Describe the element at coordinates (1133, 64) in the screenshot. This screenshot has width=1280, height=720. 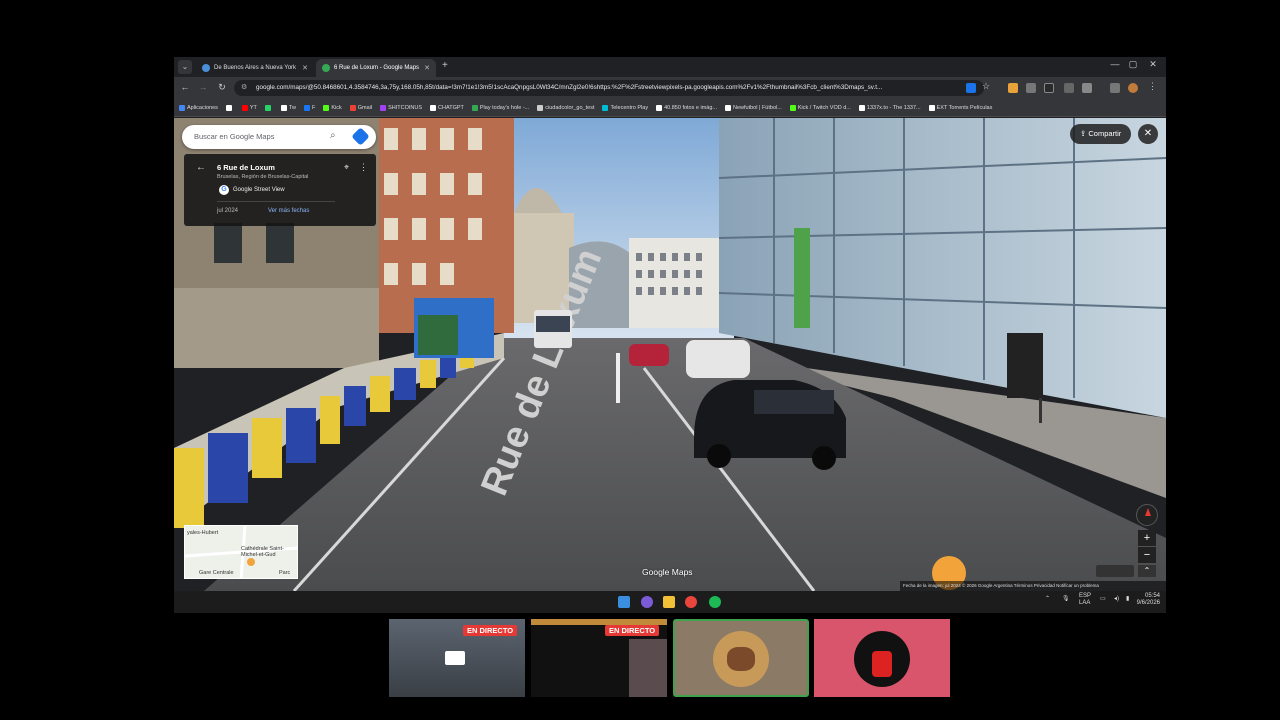
I see `maximize-button: ▢` at that location.